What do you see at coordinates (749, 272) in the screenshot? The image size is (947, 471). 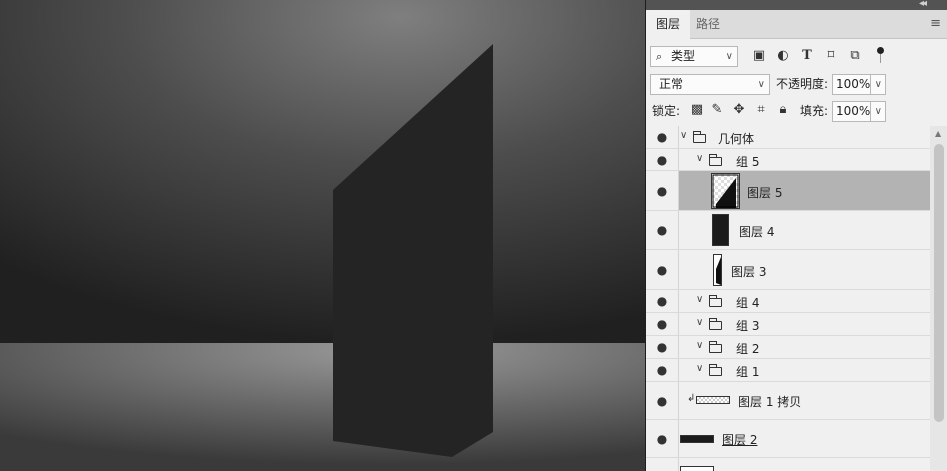 I see `layer-name: 图层 3` at bounding box center [749, 272].